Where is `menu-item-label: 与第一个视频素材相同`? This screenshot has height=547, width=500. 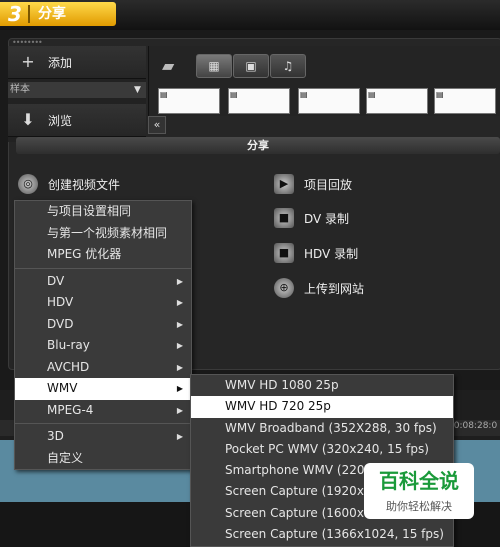
menu-item-label: 与第一个视频素材相同 is located at coordinates (107, 232).